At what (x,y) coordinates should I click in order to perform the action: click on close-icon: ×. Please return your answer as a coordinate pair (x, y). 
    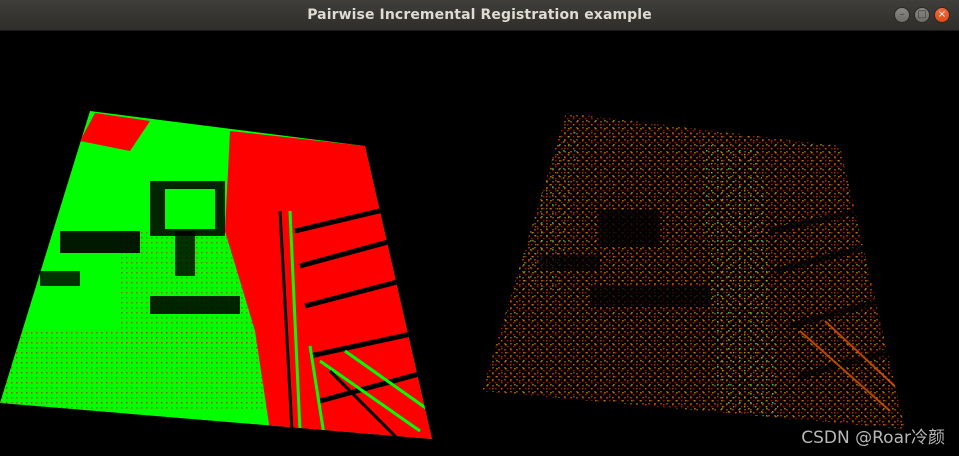
    Looking at the image, I should click on (942, 14).